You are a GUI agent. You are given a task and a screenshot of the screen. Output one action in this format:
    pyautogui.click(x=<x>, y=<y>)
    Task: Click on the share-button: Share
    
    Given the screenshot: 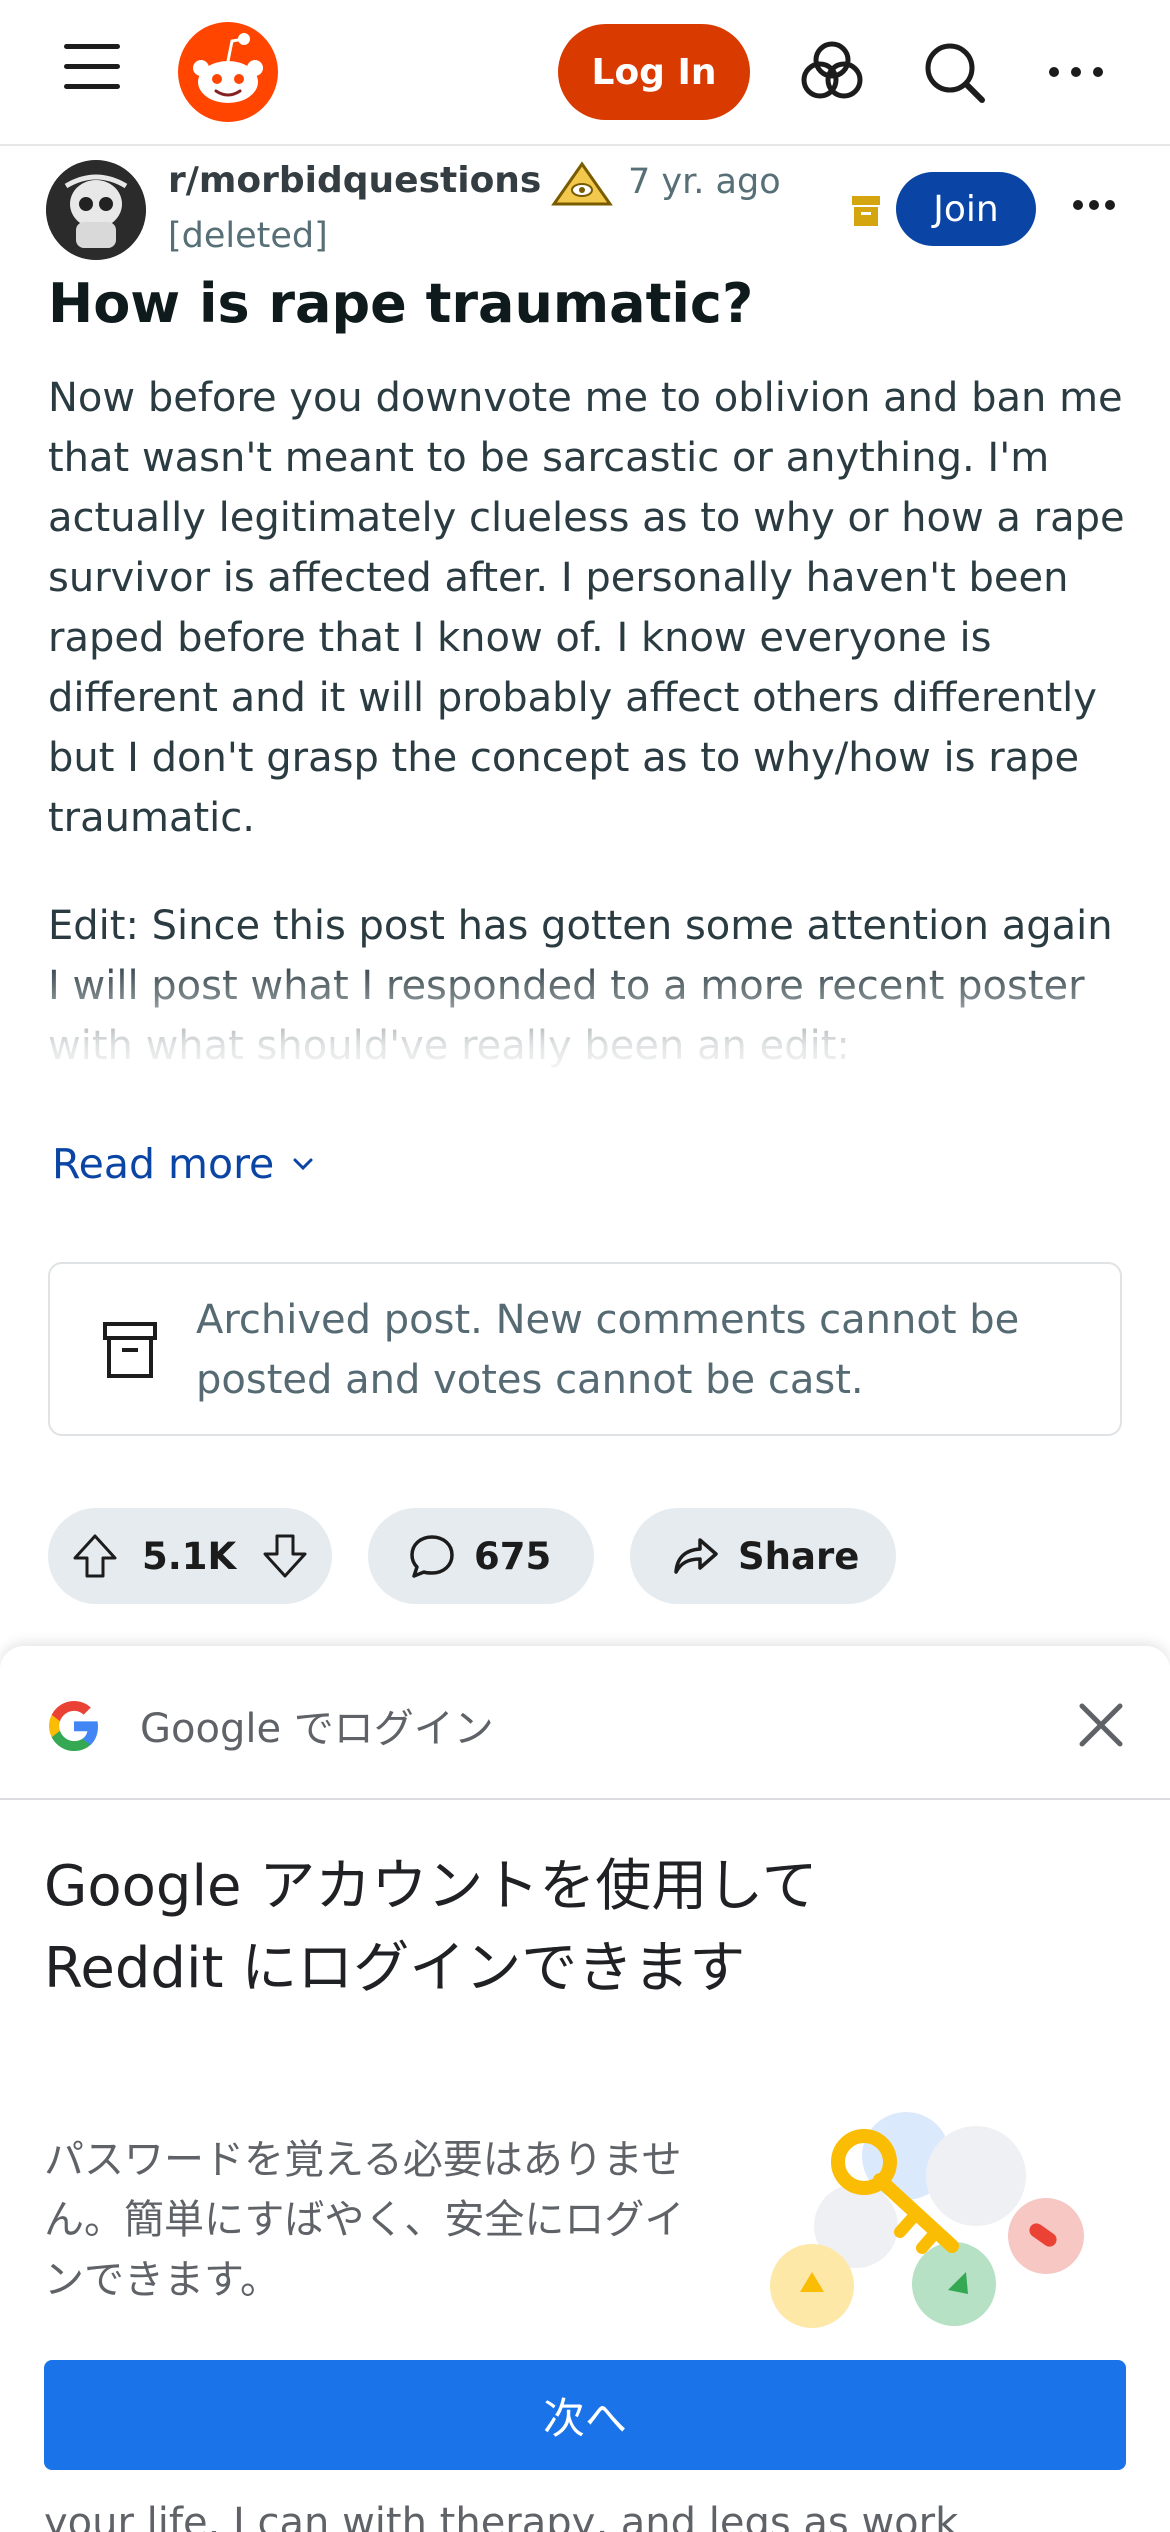 What is the action you would take?
    pyautogui.click(x=763, y=1556)
    